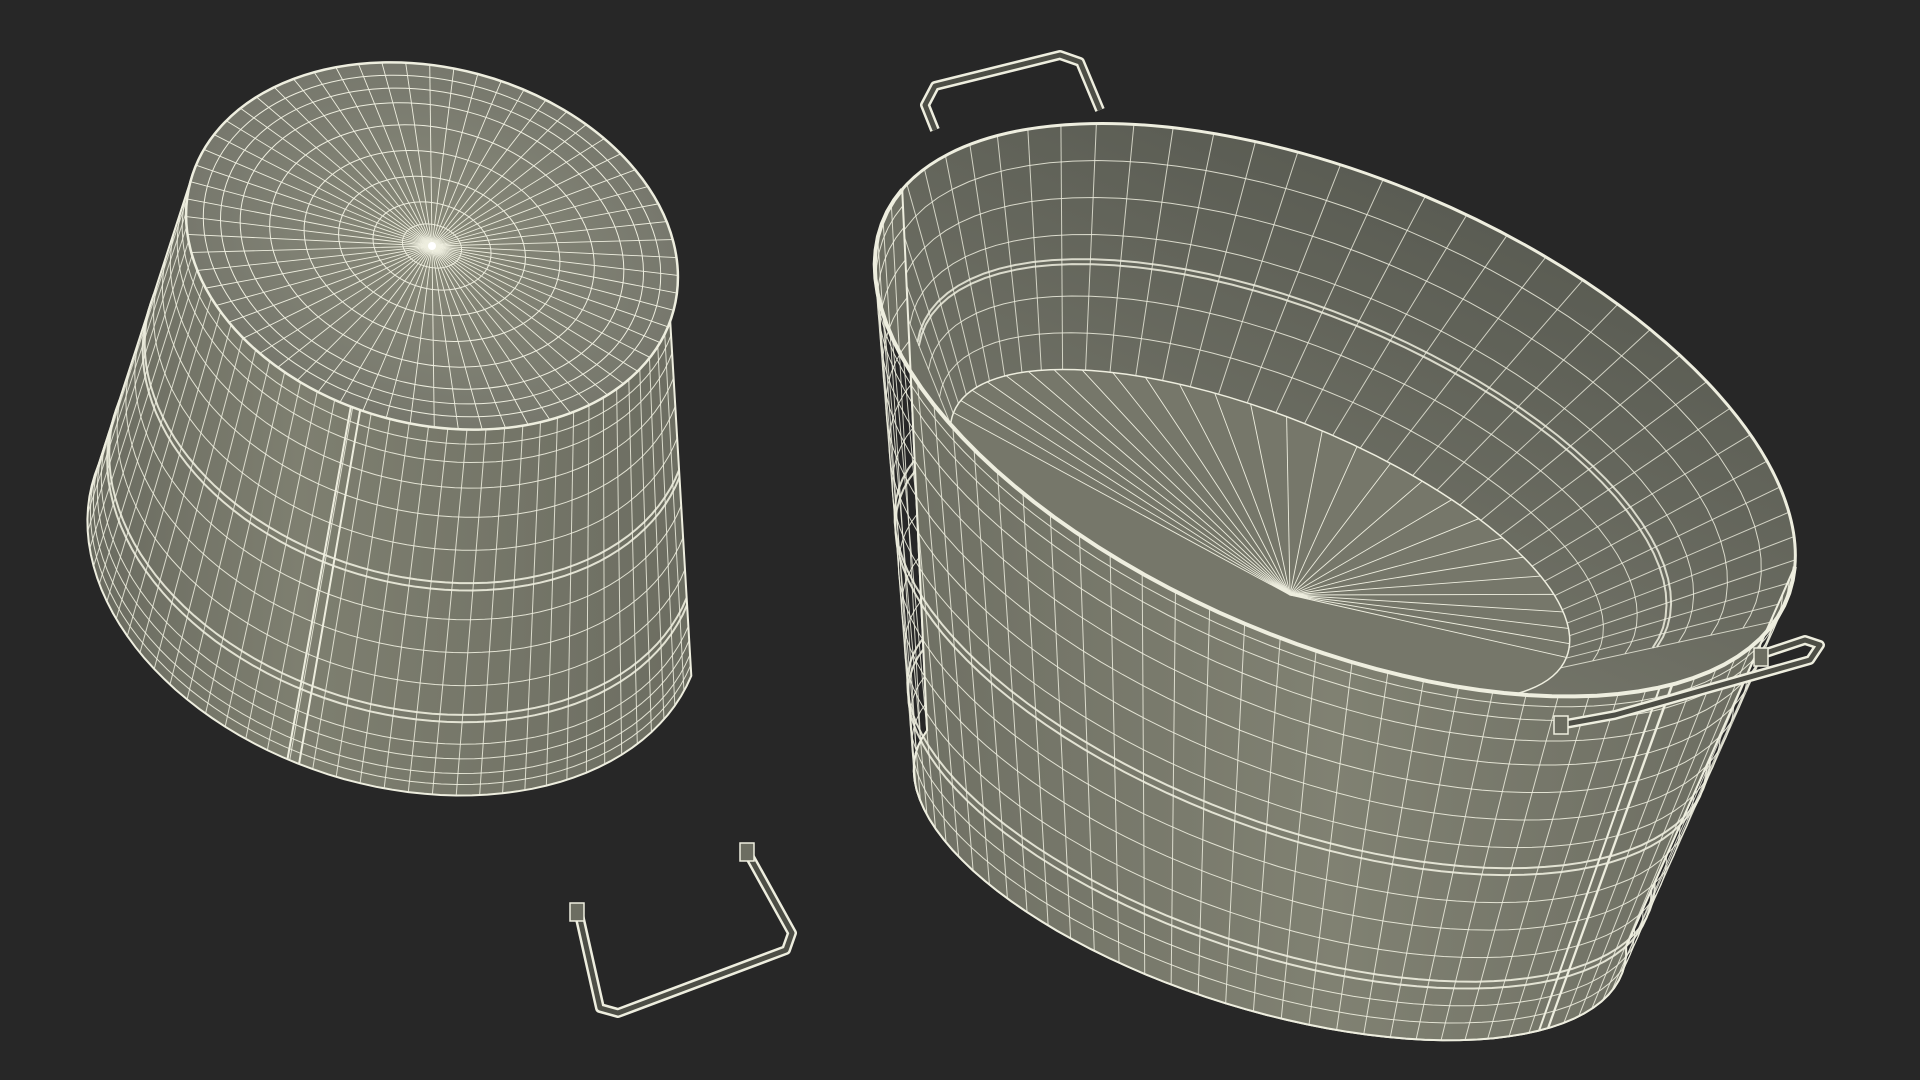  Describe the element at coordinates (432, 246) in the screenshot. I see `bottom-center-point` at that location.